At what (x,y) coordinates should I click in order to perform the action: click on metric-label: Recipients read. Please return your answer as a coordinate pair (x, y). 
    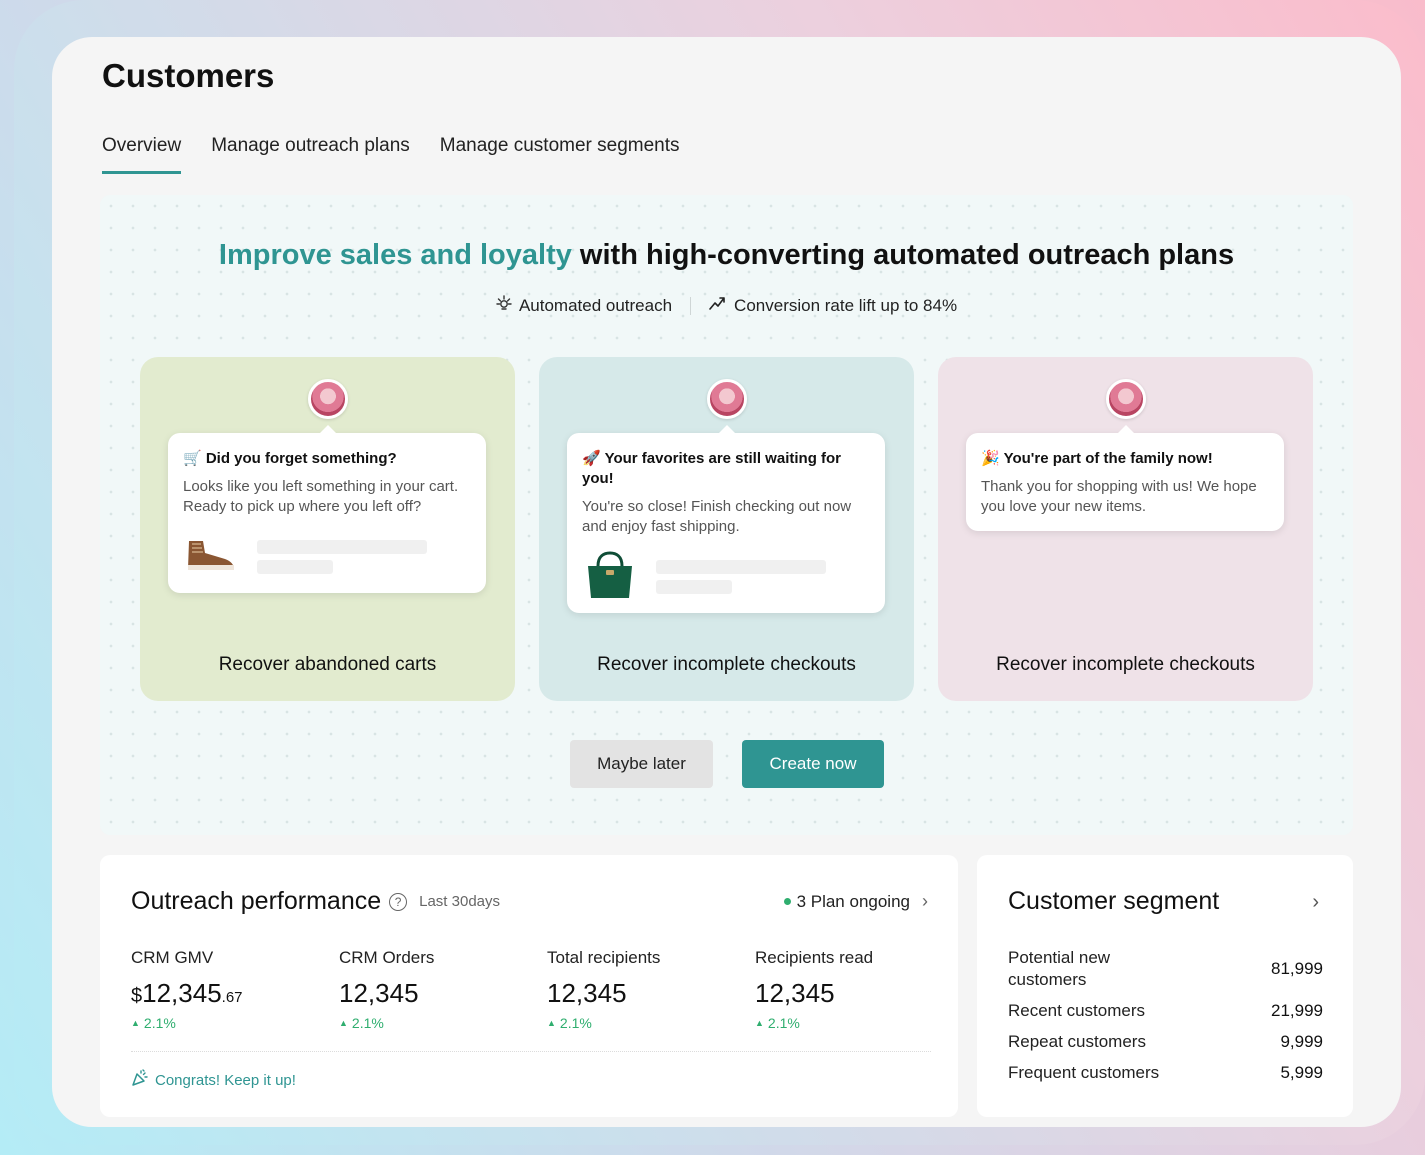
    Looking at the image, I should click on (814, 957).